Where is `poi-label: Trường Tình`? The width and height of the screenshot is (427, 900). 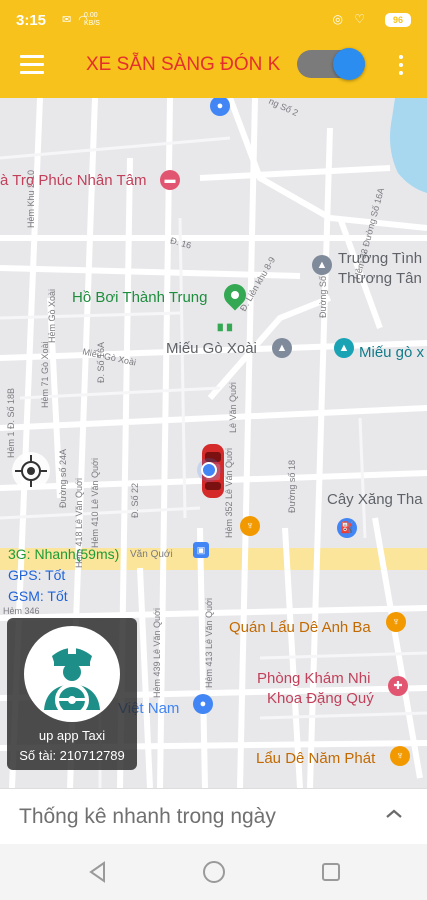
poi-label: Trường Tình is located at coordinates (380, 259).